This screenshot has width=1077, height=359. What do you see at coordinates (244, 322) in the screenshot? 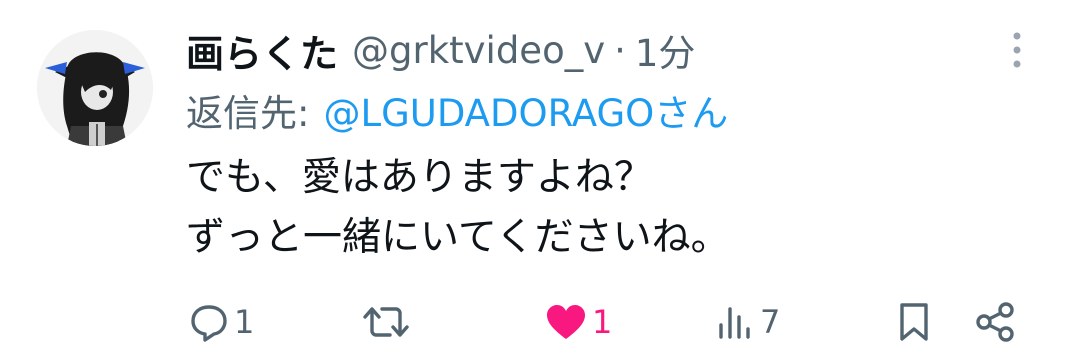
I see `reply-count: 1` at bounding box center [244, 322].